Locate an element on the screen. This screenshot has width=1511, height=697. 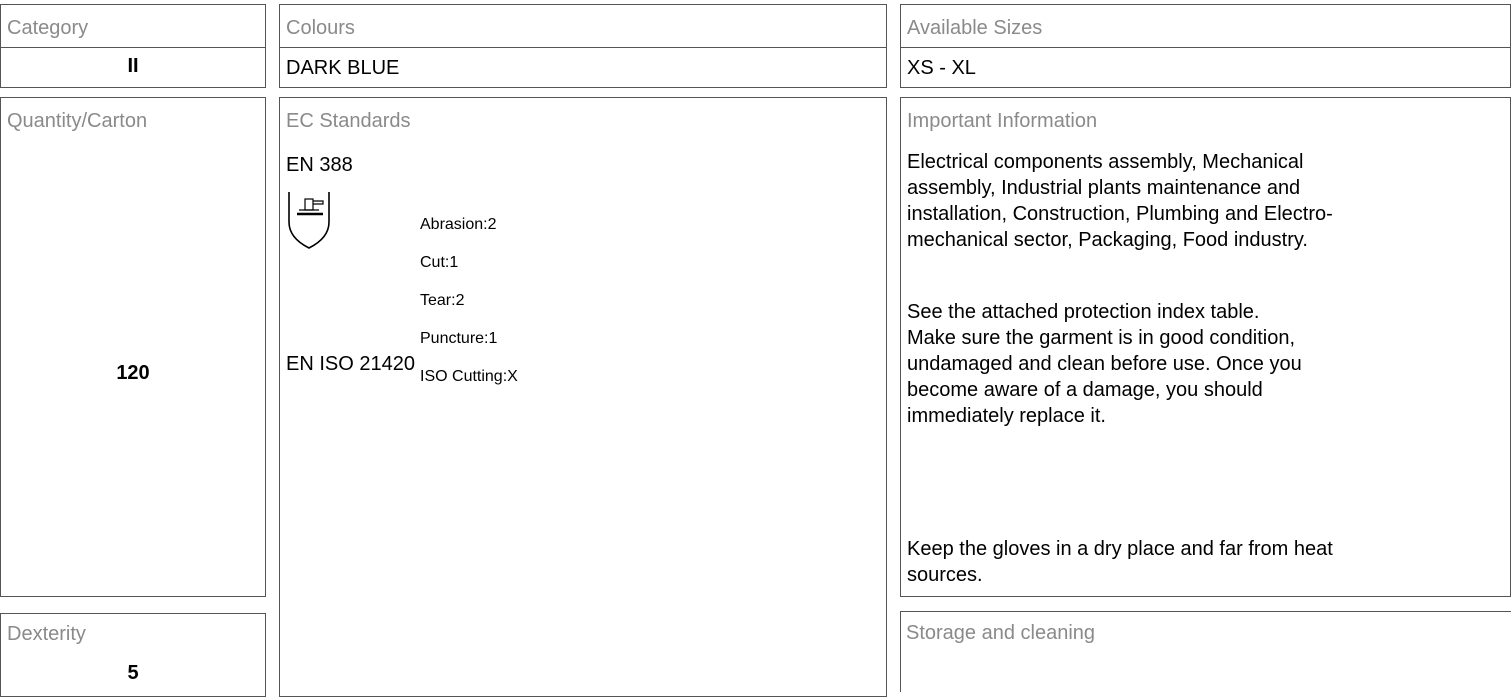
dexterity-value: 5 is located at coordinates (133, 673).